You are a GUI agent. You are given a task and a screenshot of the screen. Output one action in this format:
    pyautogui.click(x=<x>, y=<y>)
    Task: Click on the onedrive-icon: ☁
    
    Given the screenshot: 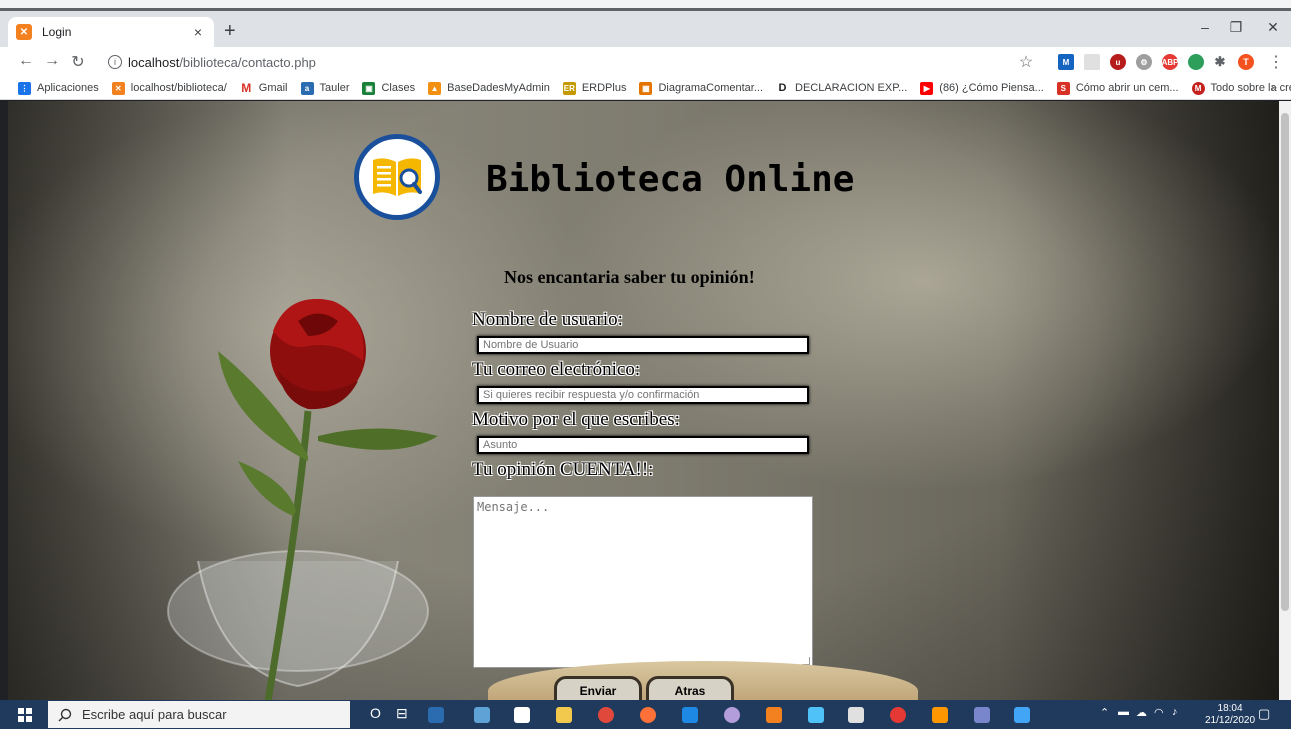 What is the action you would take?
    pyautogui.click(x=1141, y=712)
    